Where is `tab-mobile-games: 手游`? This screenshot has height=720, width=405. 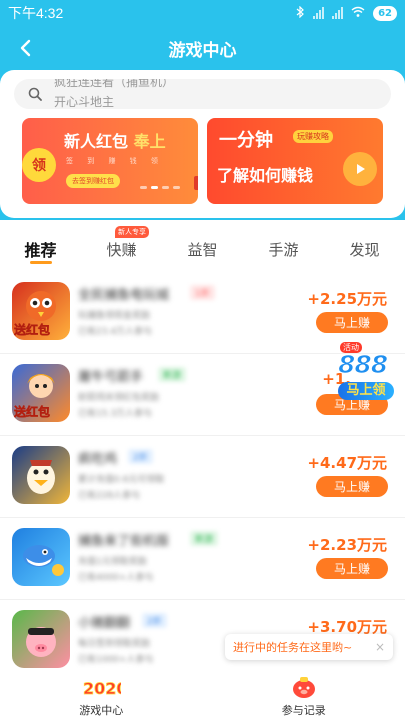 tab-mobile-games: 手游 is located at coordinates (283, 249).